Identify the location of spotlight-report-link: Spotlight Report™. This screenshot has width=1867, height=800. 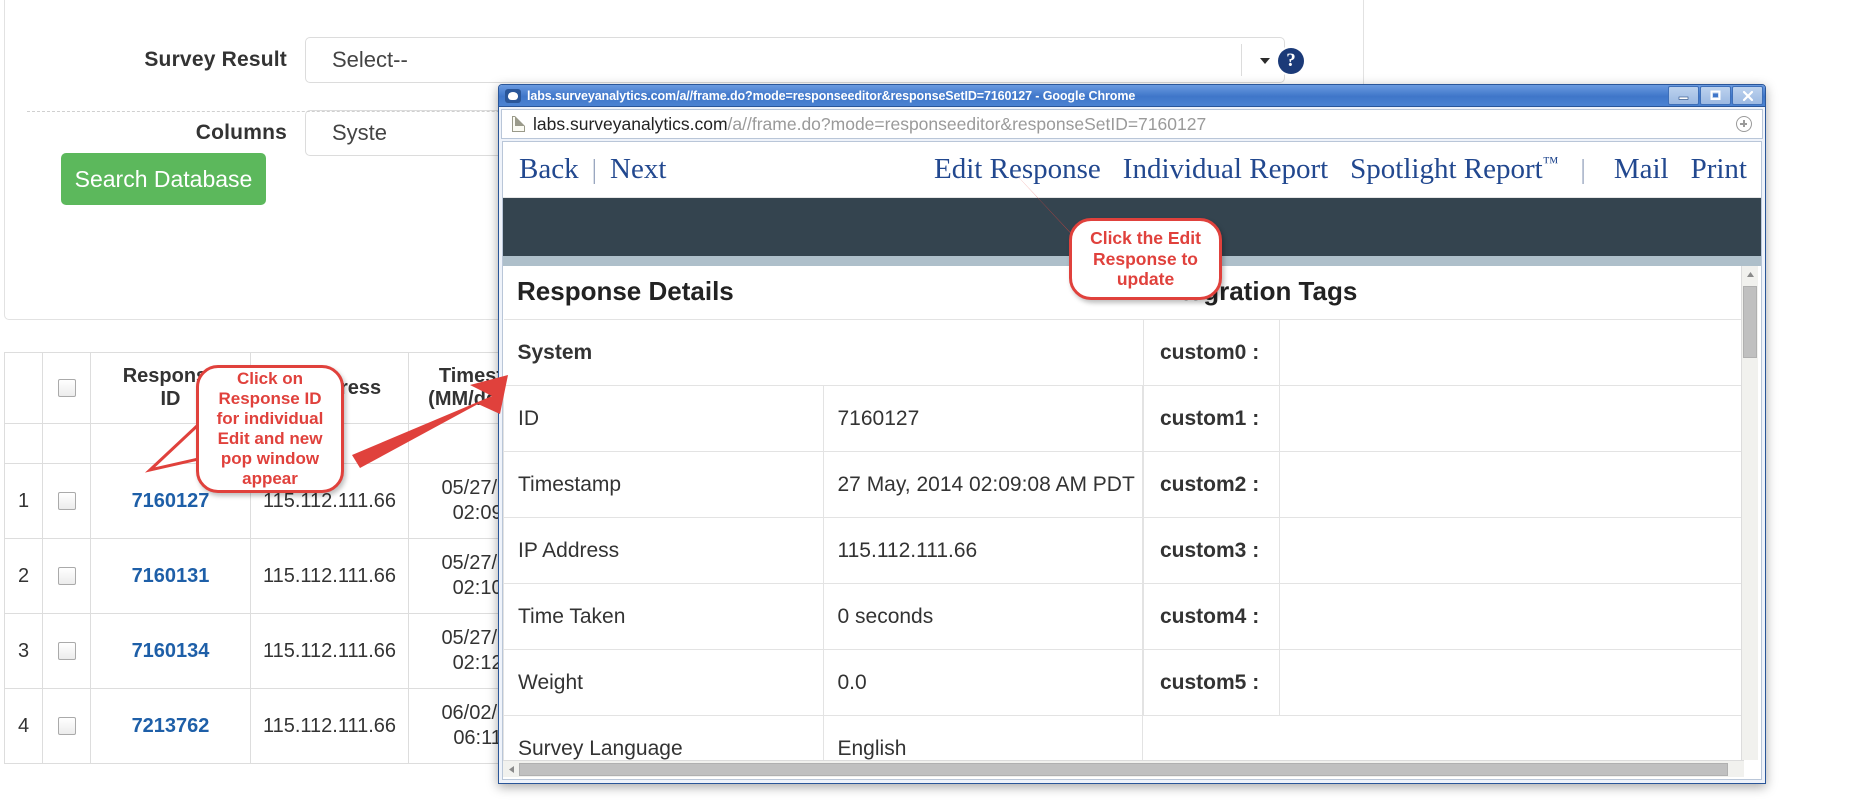
(1454, 169).